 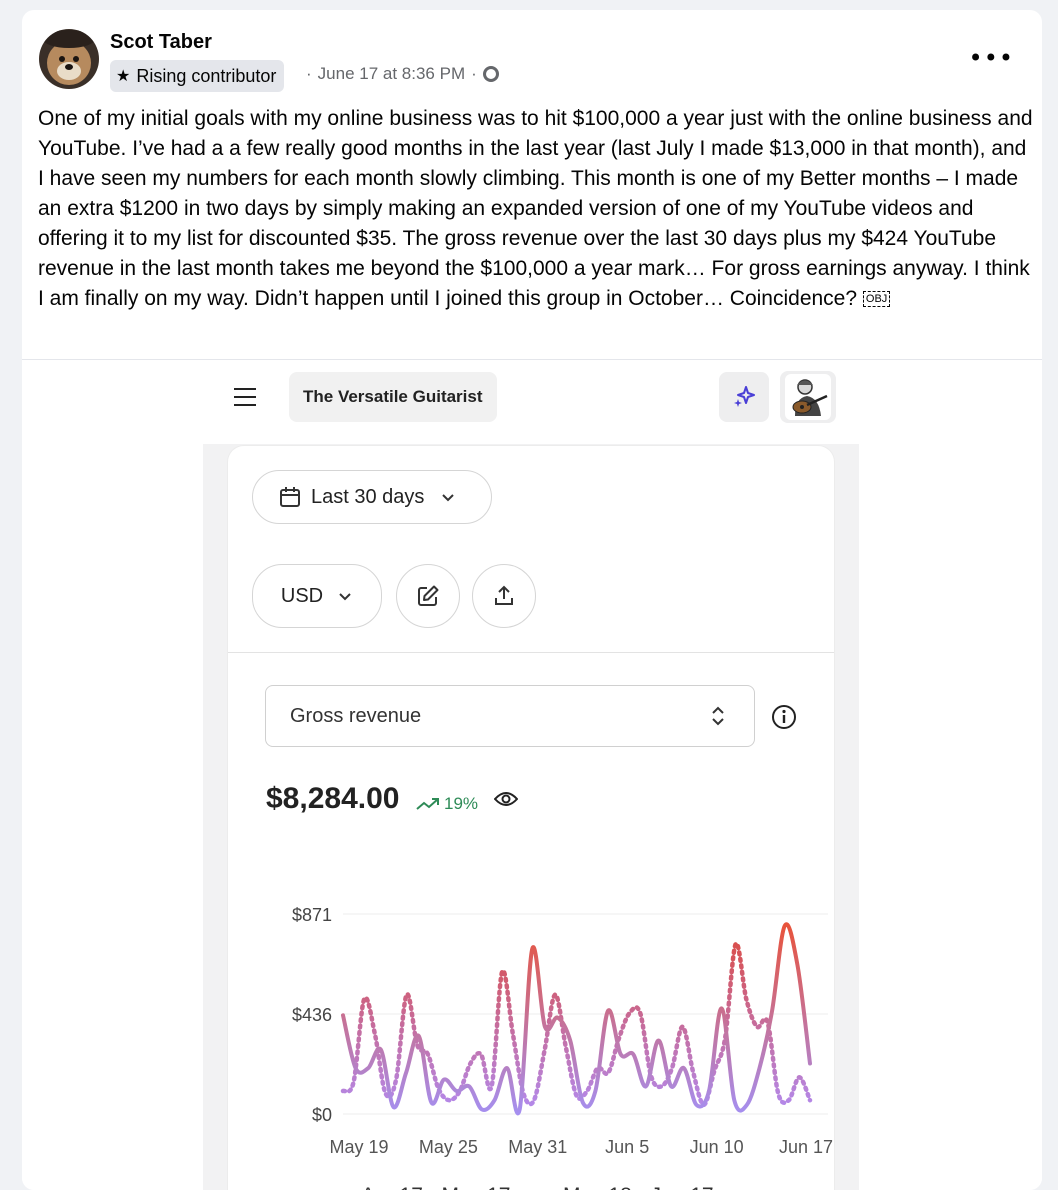 I want to click on edit-icon, so click(x=428, y=595).